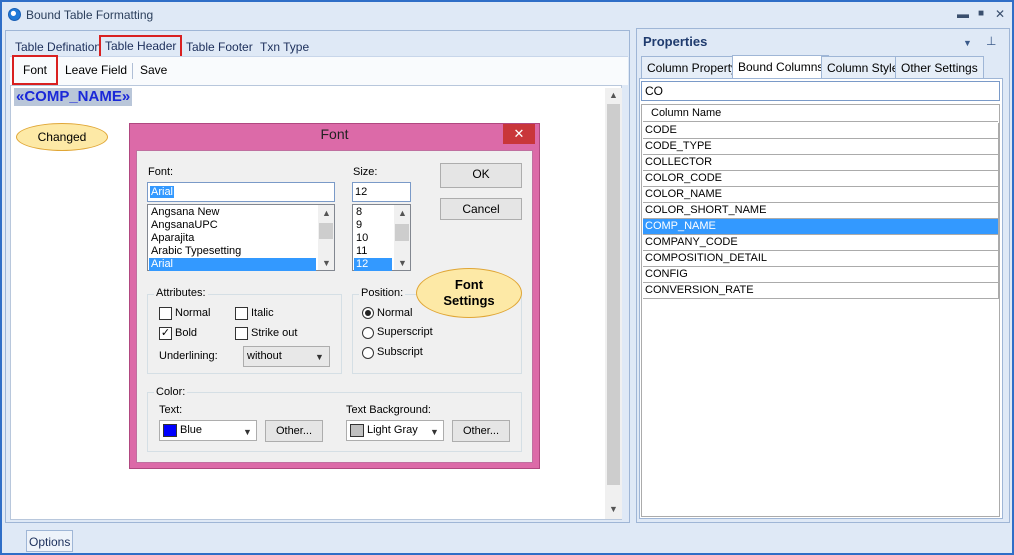  Describe the element at coordinates (241, 313) in the screenshot. I see `italic-checkbox` at that location.